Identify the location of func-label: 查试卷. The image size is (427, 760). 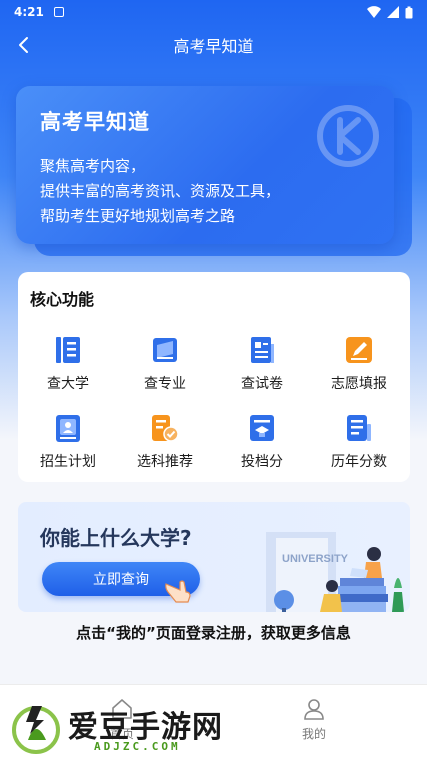
(262, 384).